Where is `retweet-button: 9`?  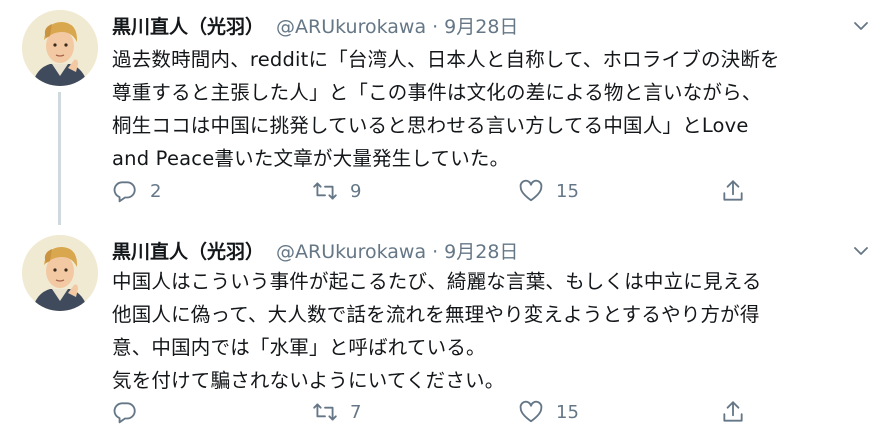
retweet-button: 9 is located at coordinates (336, 191).